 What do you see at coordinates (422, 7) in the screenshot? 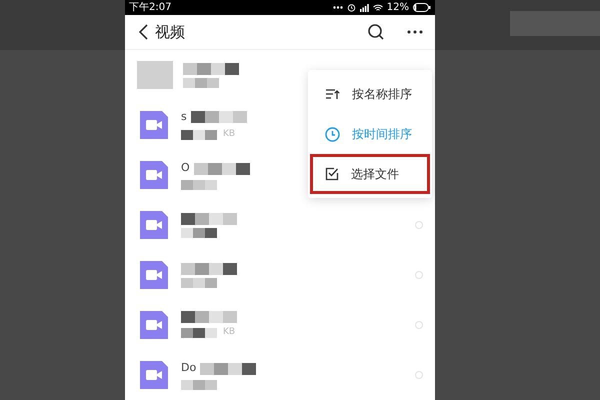
I see `battery-icon` at bounding box center [422, 7].